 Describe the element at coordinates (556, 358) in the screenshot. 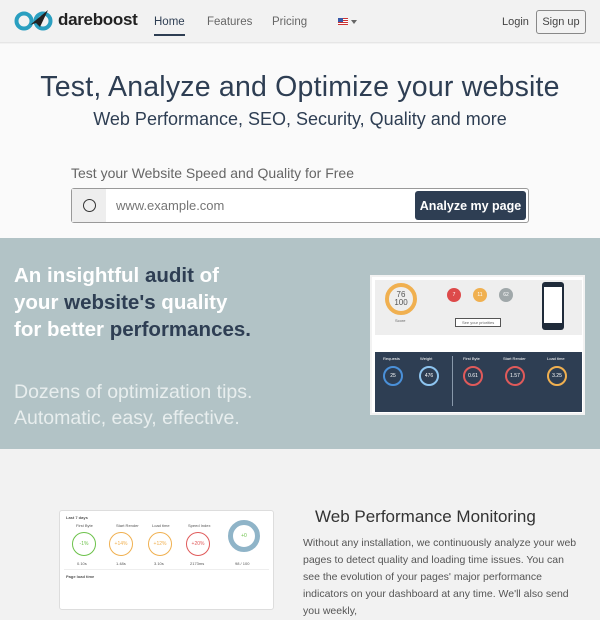

I see `load-time-label: Load time` at that location.